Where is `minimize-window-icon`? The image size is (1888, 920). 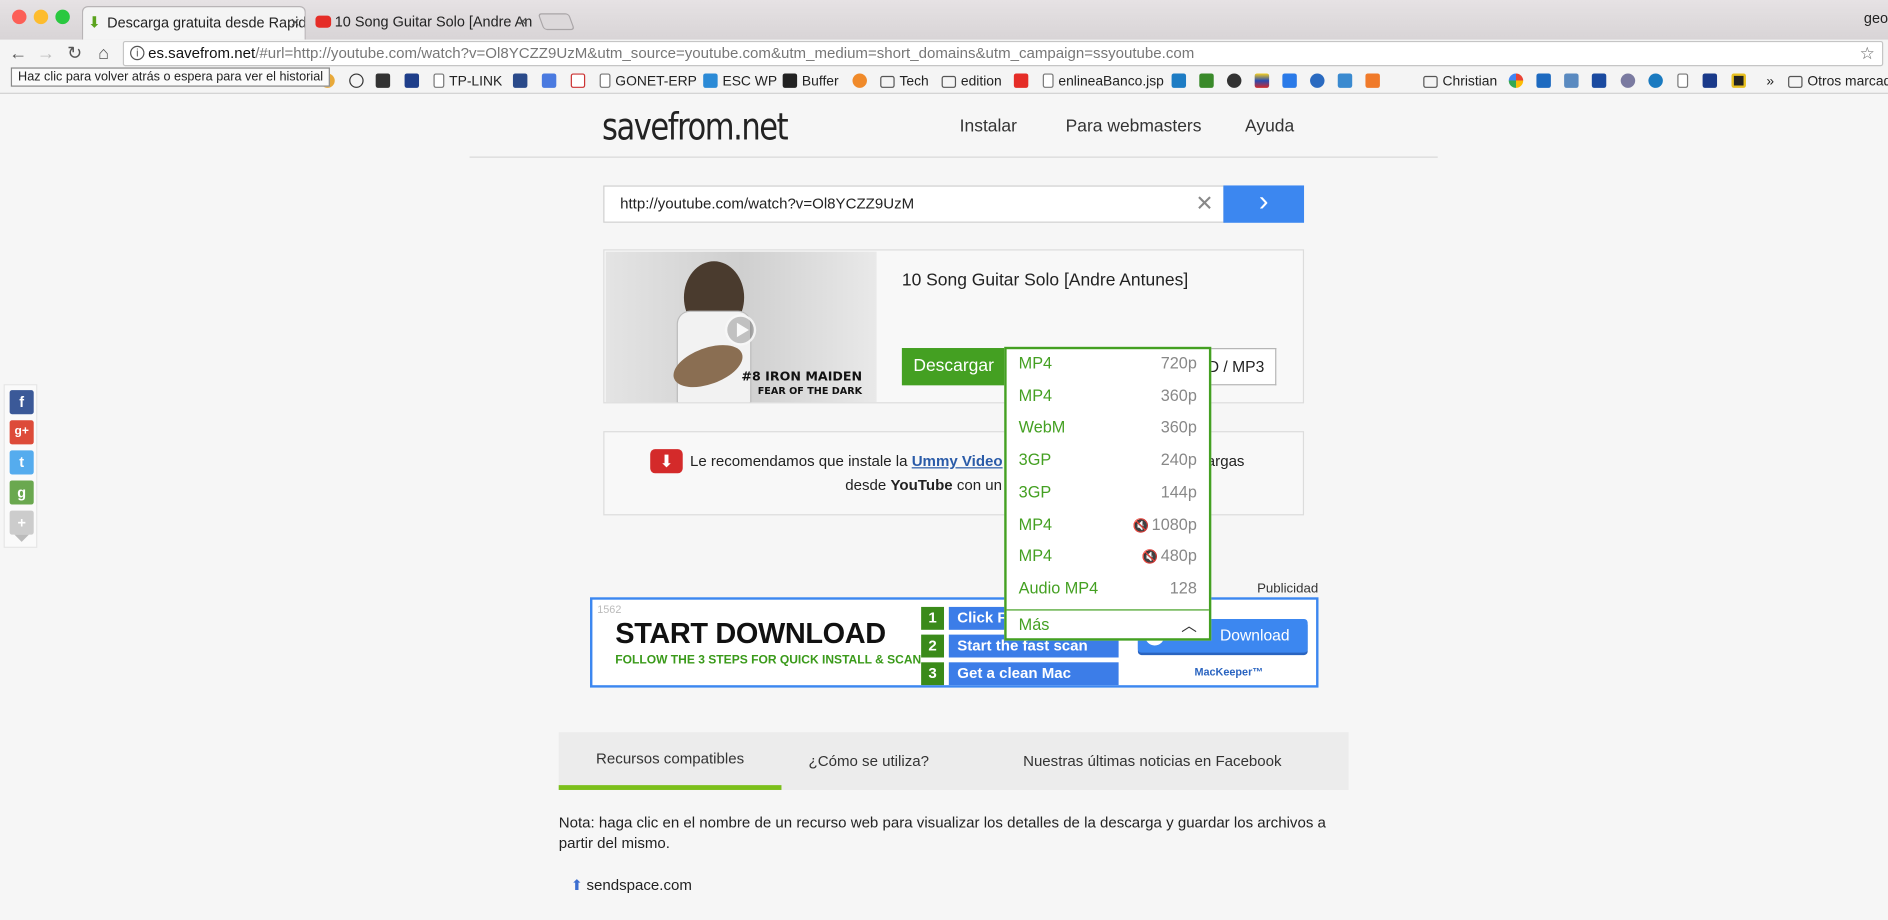
minimize-window-icon is located at coordinates (41, 17).